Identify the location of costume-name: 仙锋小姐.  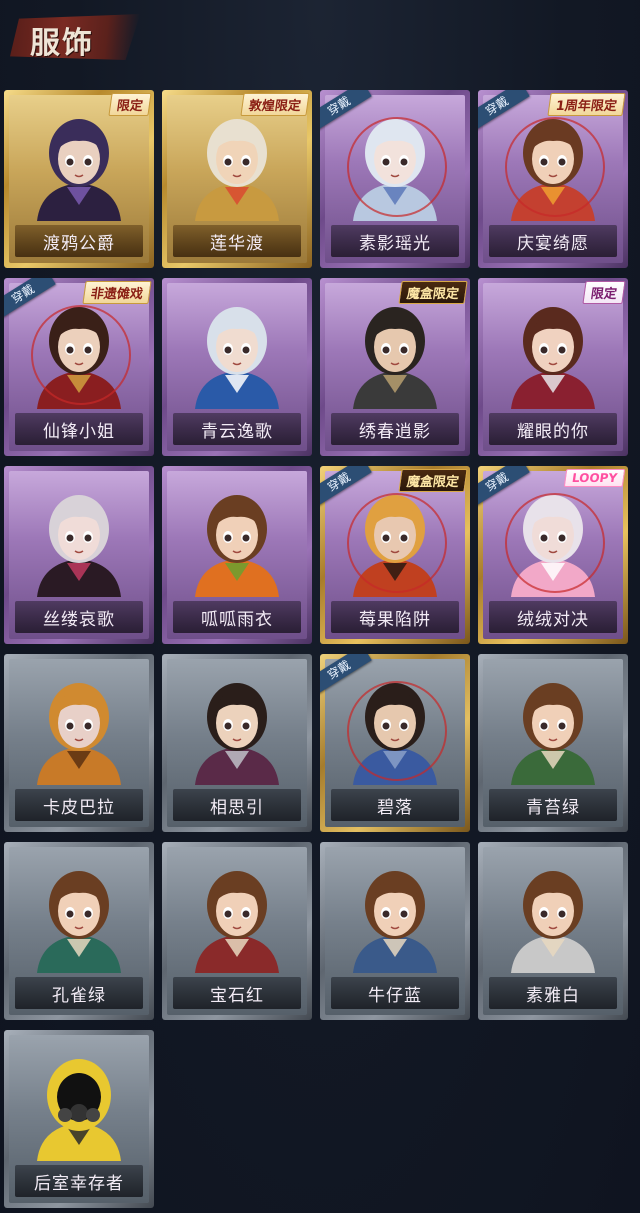
(79, 431).